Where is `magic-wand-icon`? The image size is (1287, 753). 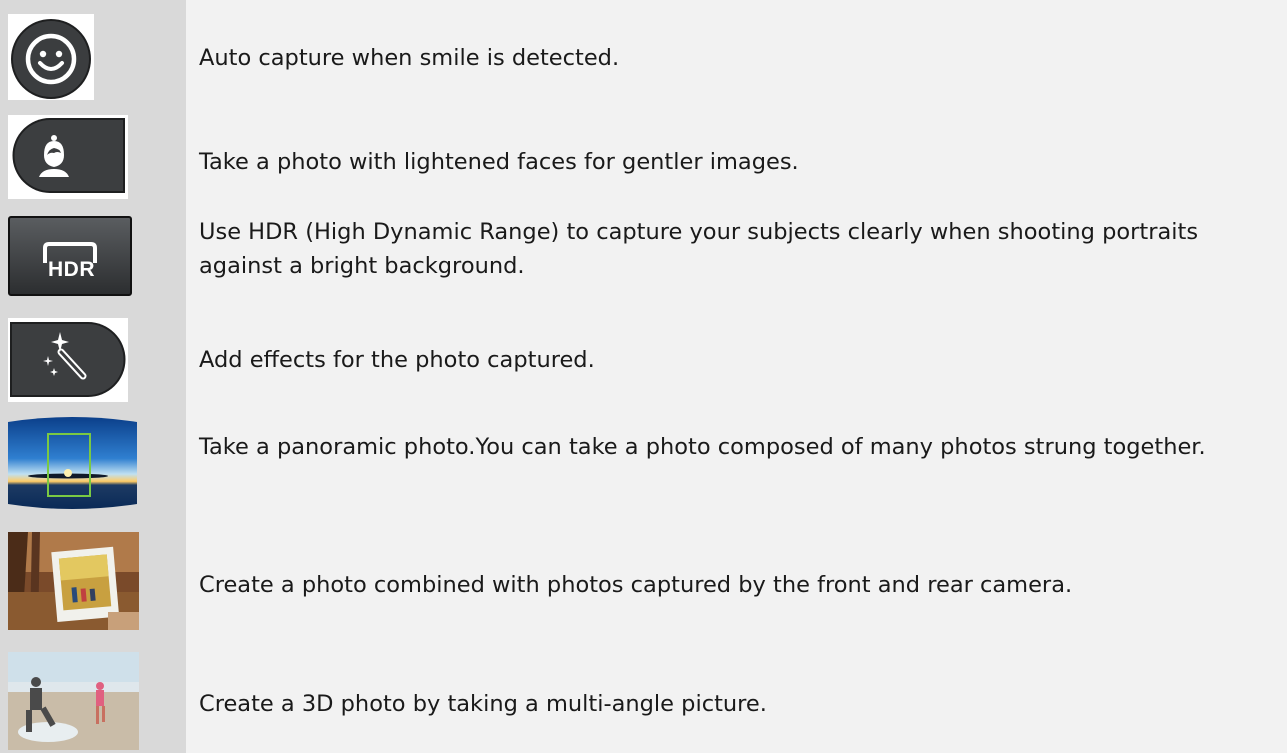
magic-wand-icon is located at coordinates (68, 360).